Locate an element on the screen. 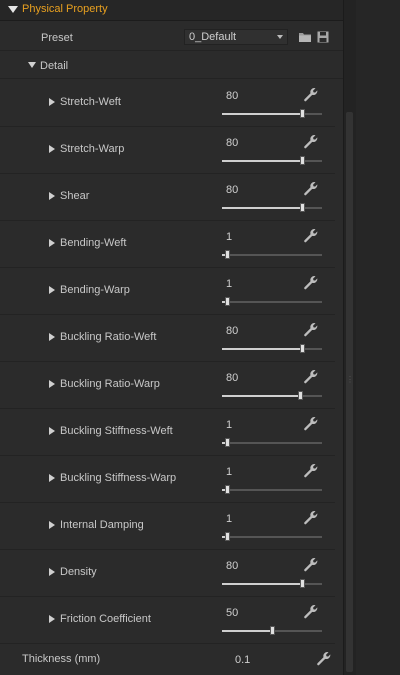 This screenshot has width=400, height=675. property-label: Shear is located at coordinates (75, 196).